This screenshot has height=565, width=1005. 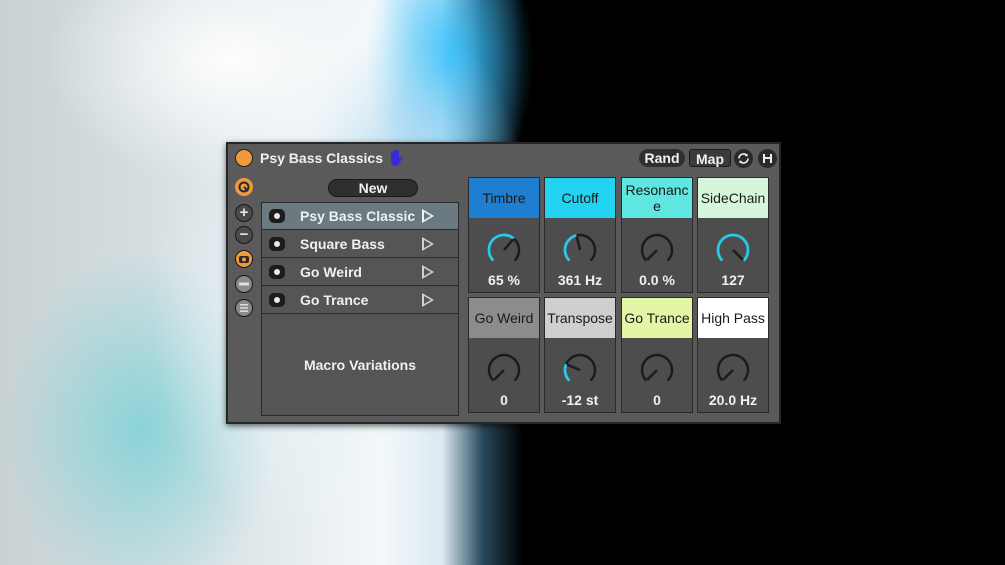 I want to click on list-item: Go Trance, so click(x=360, y=300).